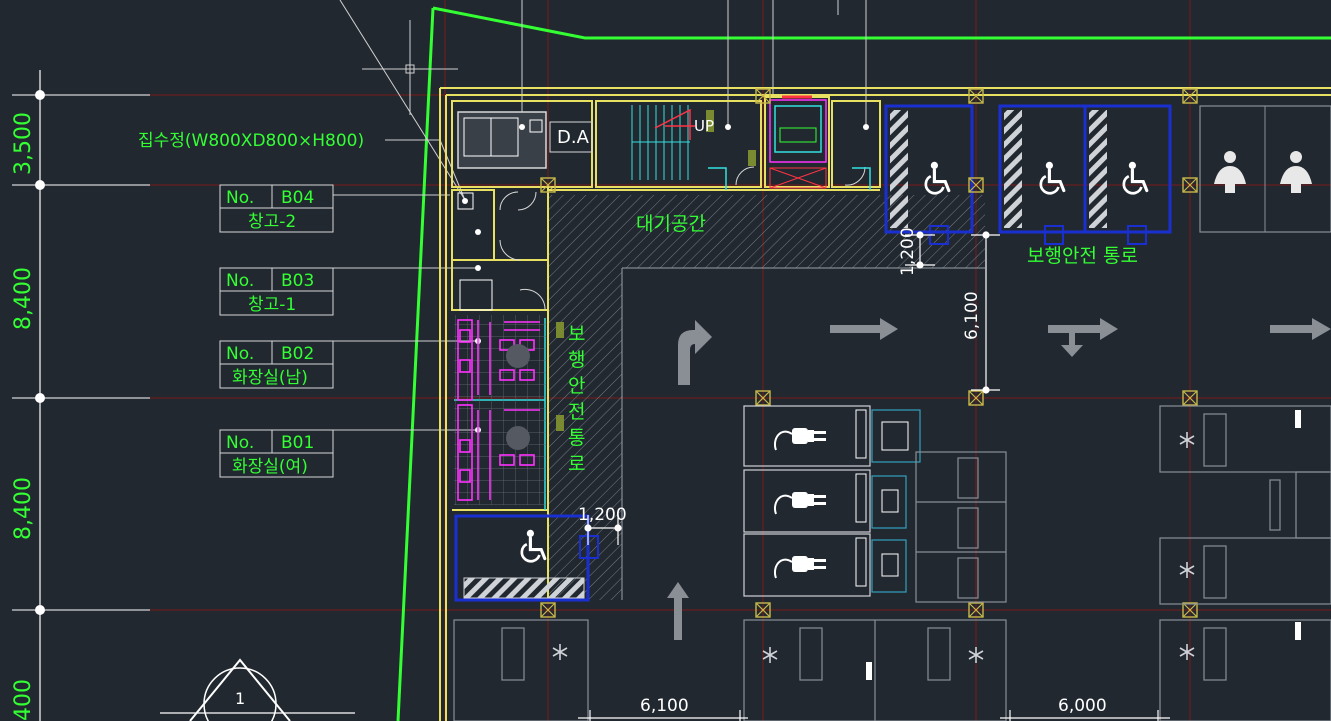 The width and height of the screenshot is (1331, 721). I want to click on room-tag-name: 화장실(여), so click(270, 467).